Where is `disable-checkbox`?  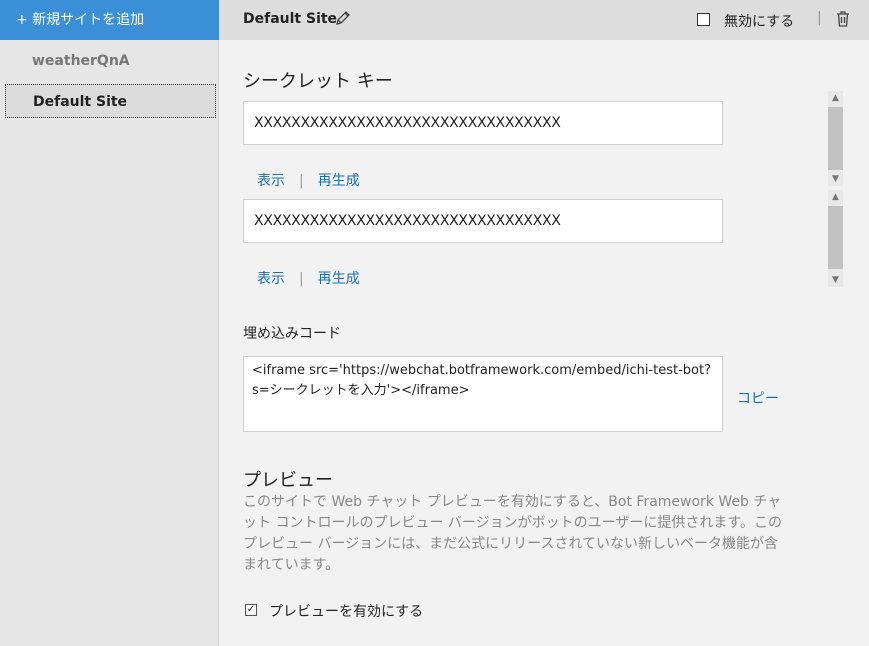 disable-checkbox is located at coordinates (703, 19).